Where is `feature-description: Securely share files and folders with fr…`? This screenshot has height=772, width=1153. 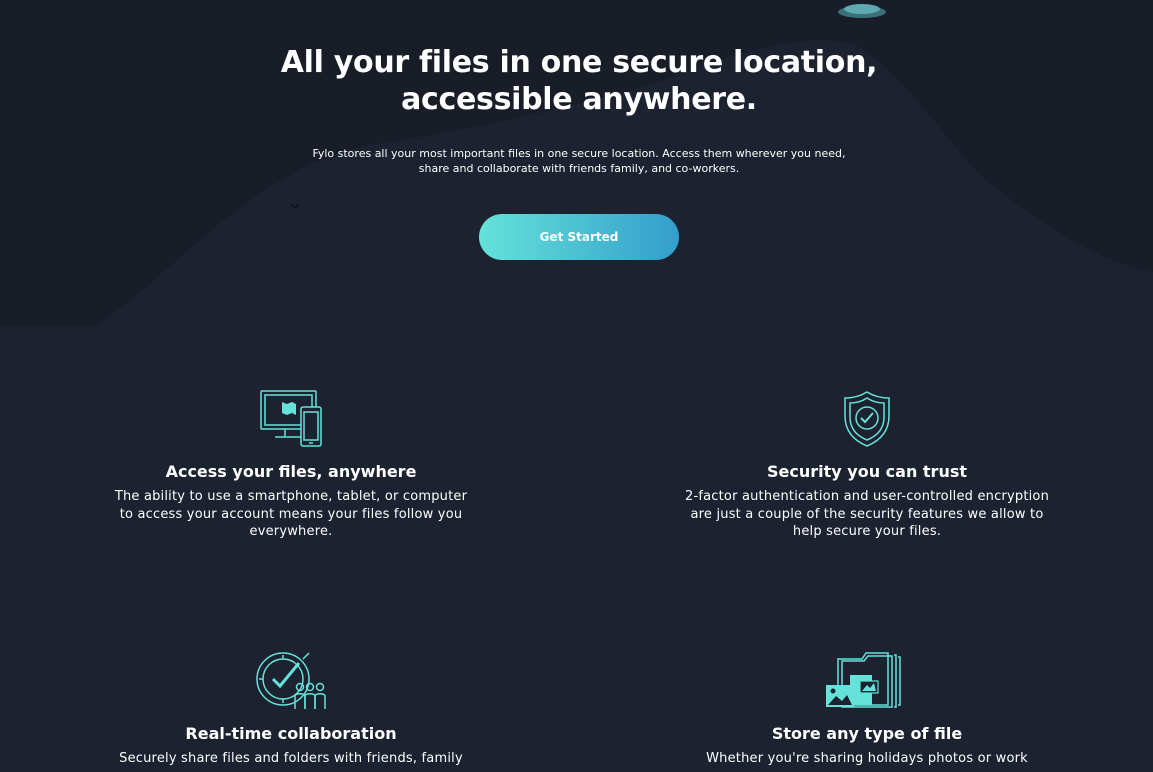 feature-description: Securely share files and folders with fr… is located at coordinates (291, 759).